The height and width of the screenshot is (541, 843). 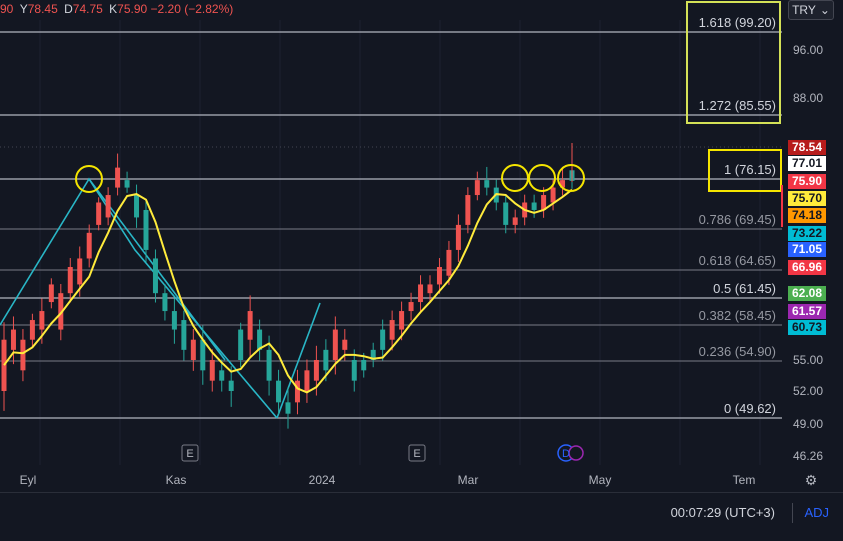 I want to click on price-tag-label: 75.70, so click(x=807, y=198).